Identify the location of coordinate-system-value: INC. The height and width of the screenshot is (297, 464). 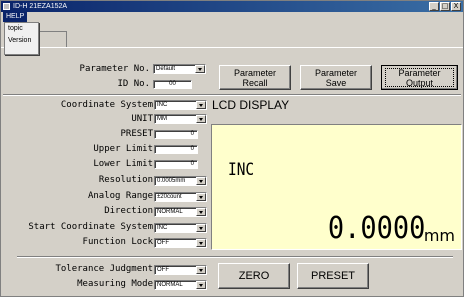
(162, 105).